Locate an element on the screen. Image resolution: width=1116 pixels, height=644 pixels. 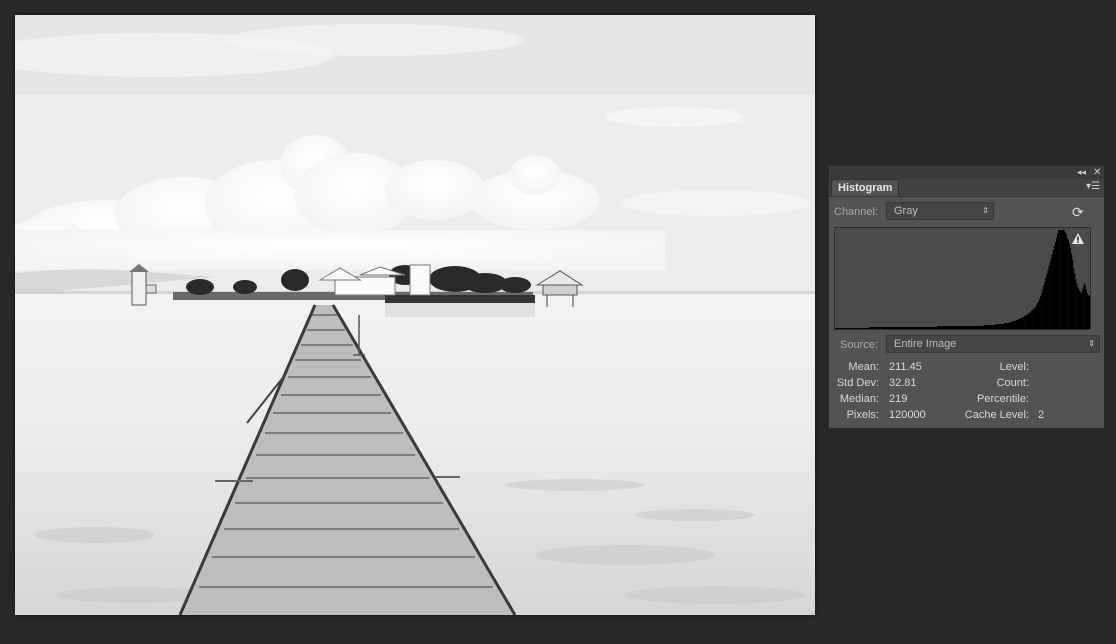
channel-dropdown: Gray ⇕ is located at coordinates (940, 211).